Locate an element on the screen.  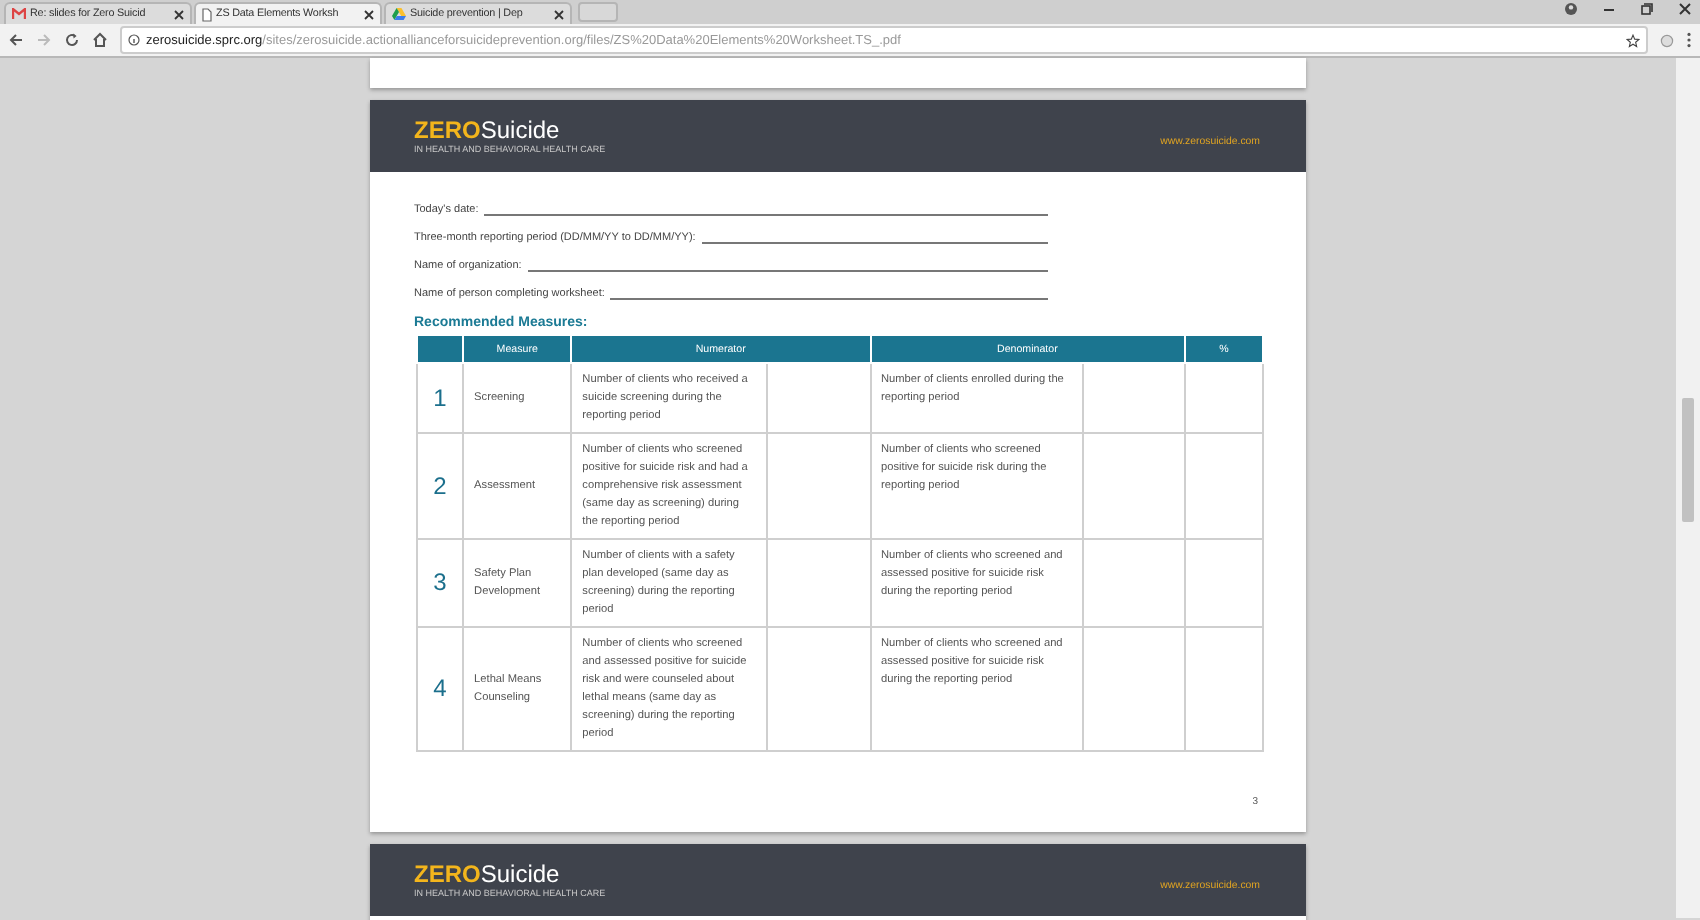
back-icon is located at coordinates (16, 40).